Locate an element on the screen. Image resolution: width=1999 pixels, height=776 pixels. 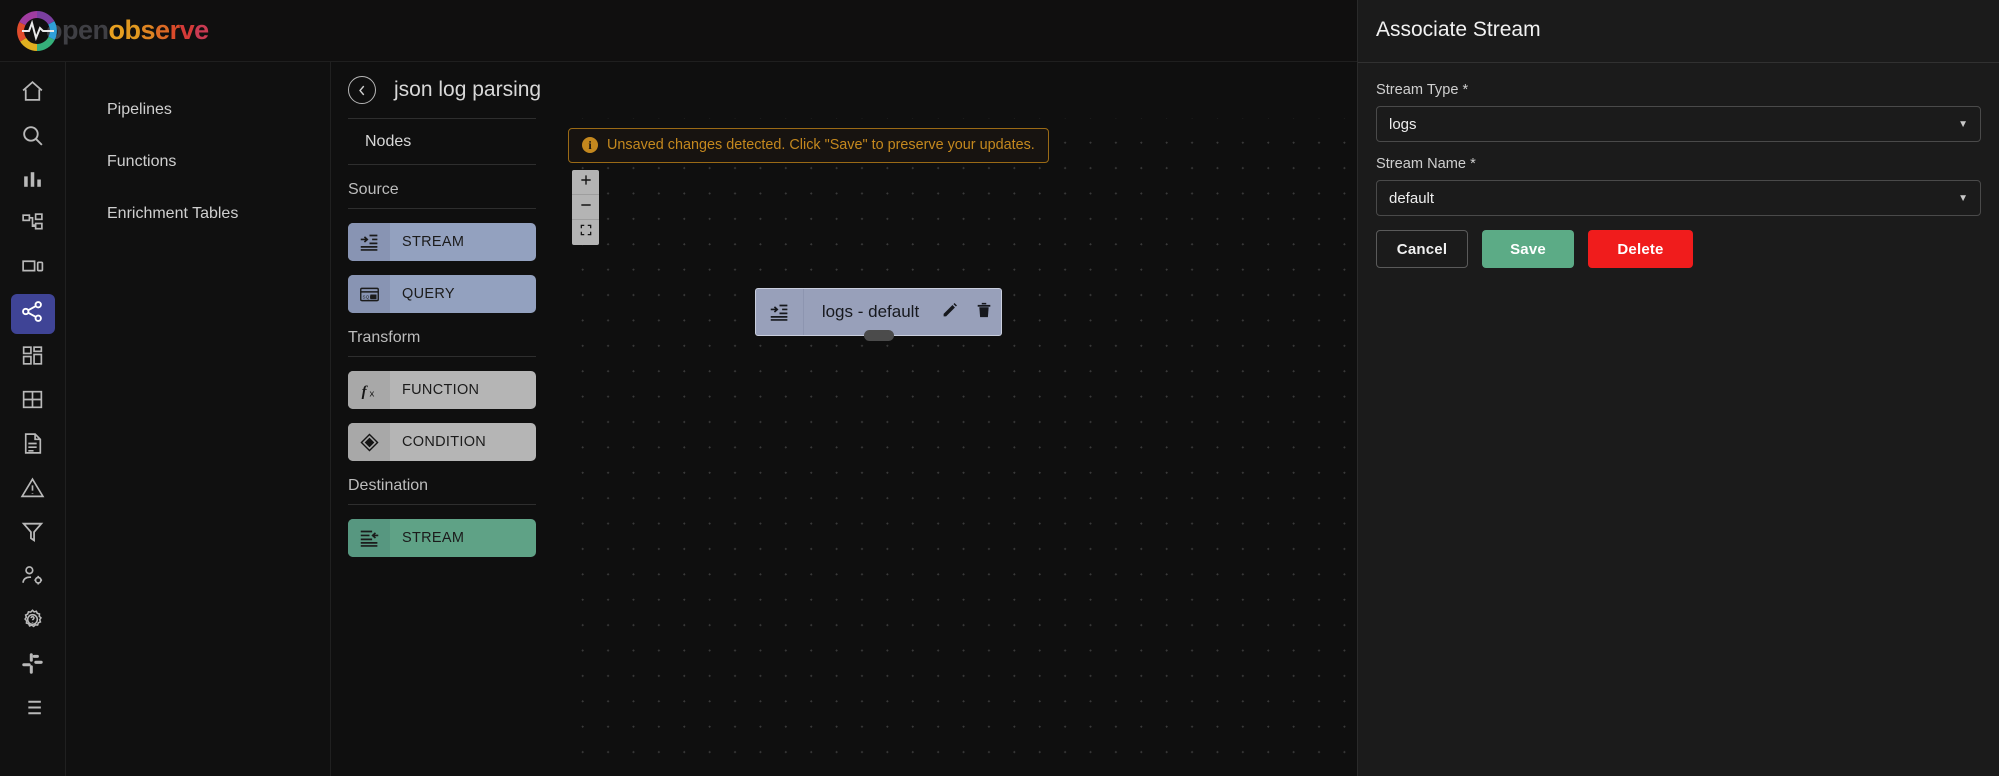
stream-type-select: logs ▼ is located at coordinates (1678, 124).